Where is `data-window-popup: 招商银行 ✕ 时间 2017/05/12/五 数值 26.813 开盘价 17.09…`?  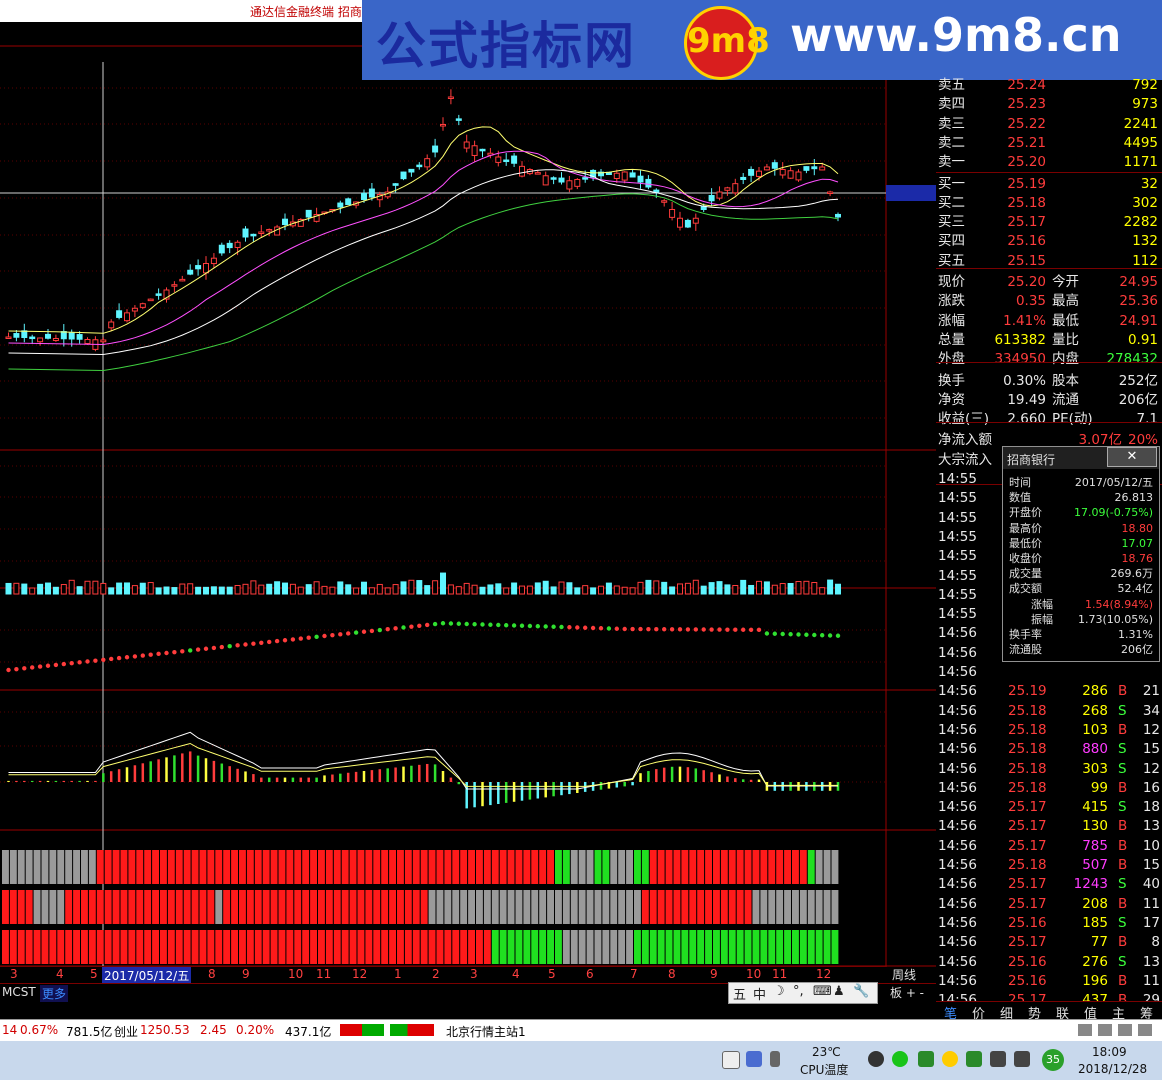
data-window-popup: 招商银行 ✕ 时间 2017/05/12/五 数值 26.813 开盘价 17.09… is located at coordinates (1081, 554).